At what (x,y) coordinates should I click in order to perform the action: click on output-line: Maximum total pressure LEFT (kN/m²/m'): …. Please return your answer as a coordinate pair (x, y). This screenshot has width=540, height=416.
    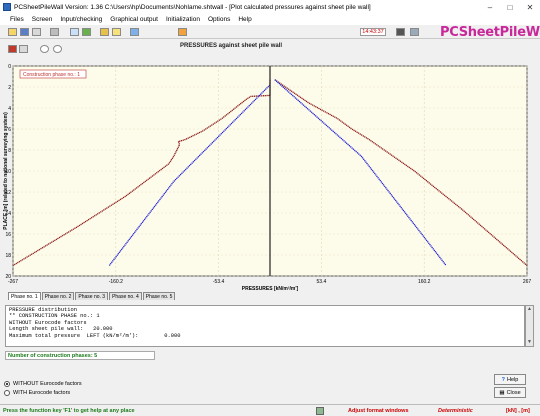
    Looking at the image, I should click on (95, 335).